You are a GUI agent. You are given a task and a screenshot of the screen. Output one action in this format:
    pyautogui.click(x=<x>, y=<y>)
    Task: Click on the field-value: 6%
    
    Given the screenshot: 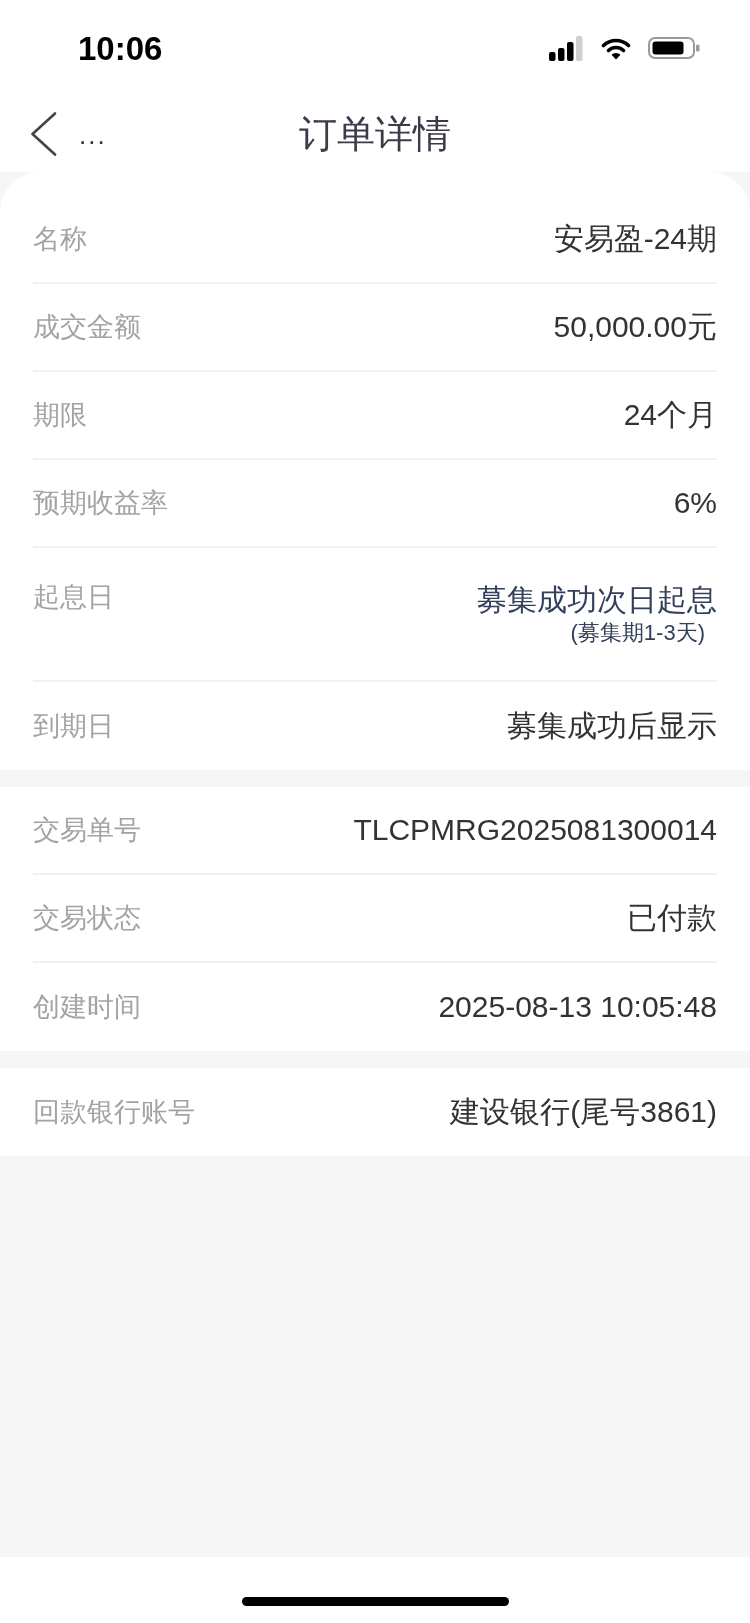 What is the action you would take?
    pyautogui.click(x=695, y=503)
    